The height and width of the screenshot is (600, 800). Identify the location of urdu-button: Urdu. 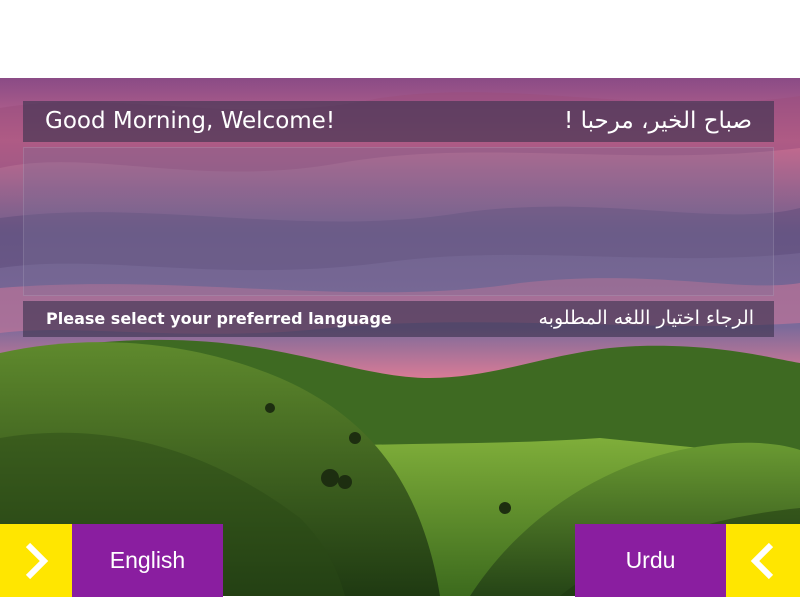
(687, 560).